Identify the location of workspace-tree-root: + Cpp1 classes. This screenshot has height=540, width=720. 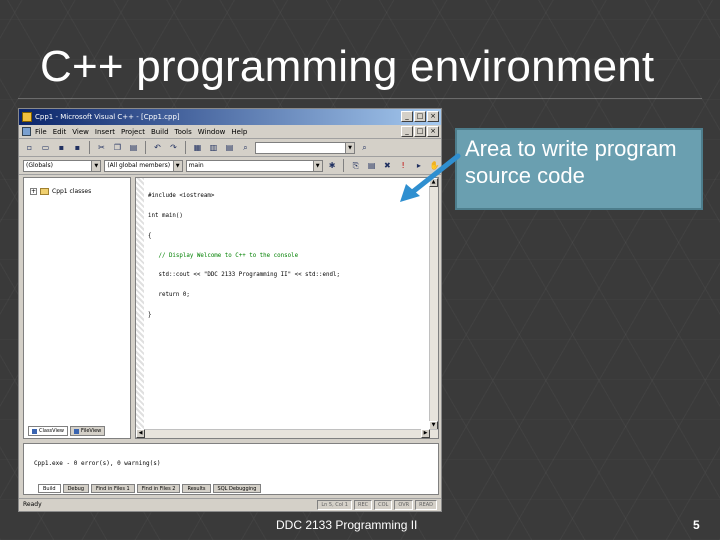
(60, 191).